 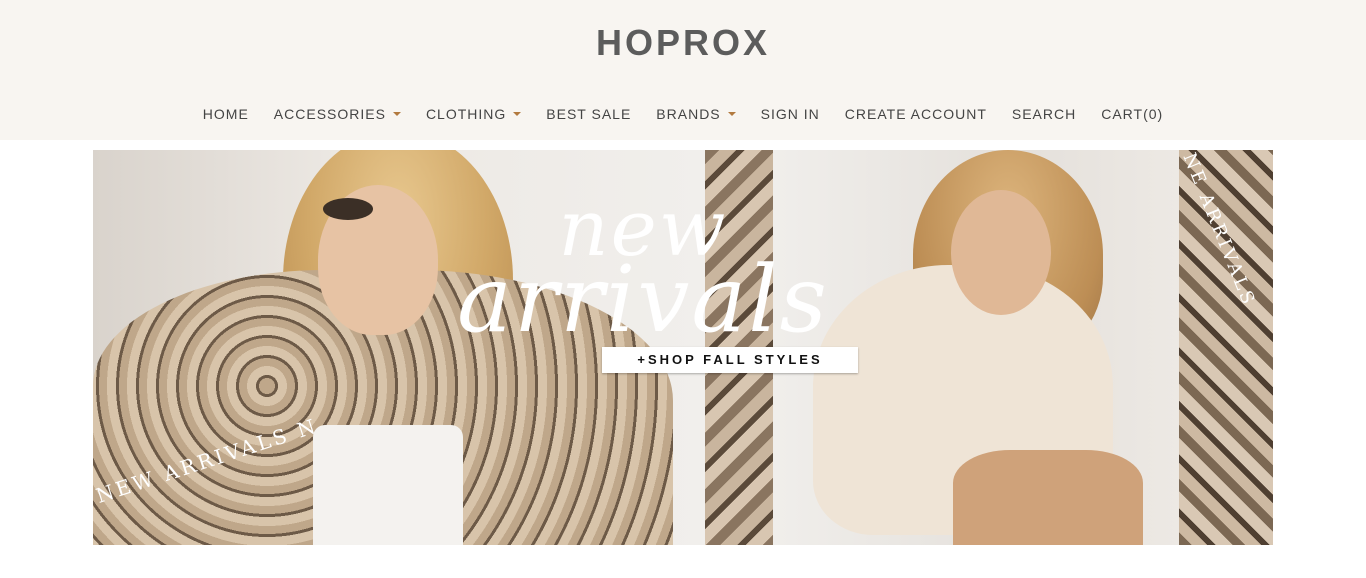 I want to click on banner-title: new arrivals, so click(x=643, y=268).